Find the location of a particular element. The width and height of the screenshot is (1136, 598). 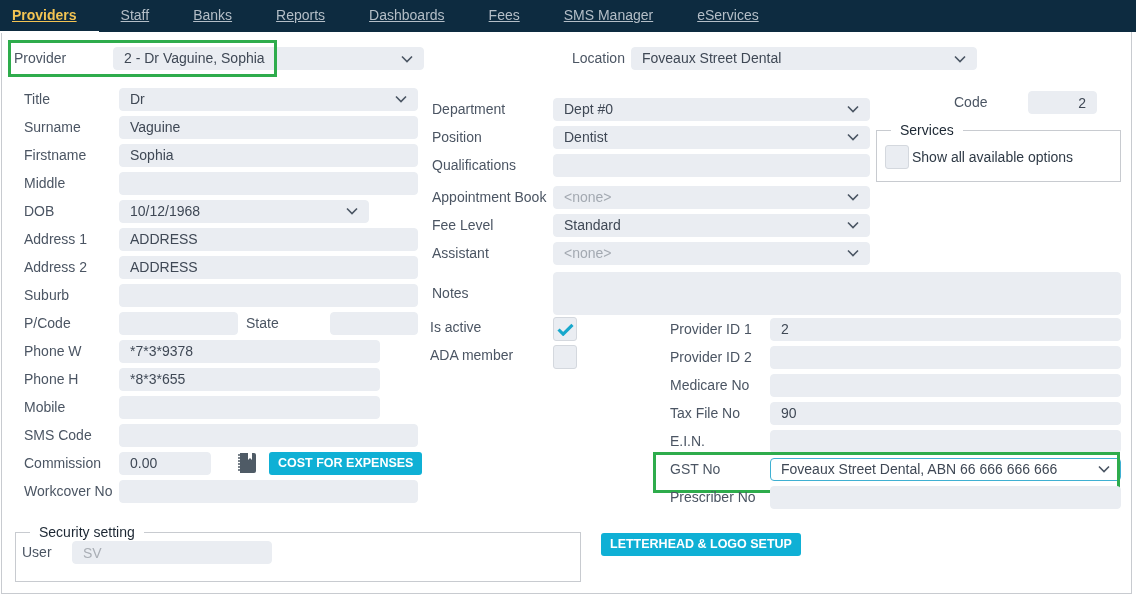

field-label: Middle is located at coordinates (45, 183).